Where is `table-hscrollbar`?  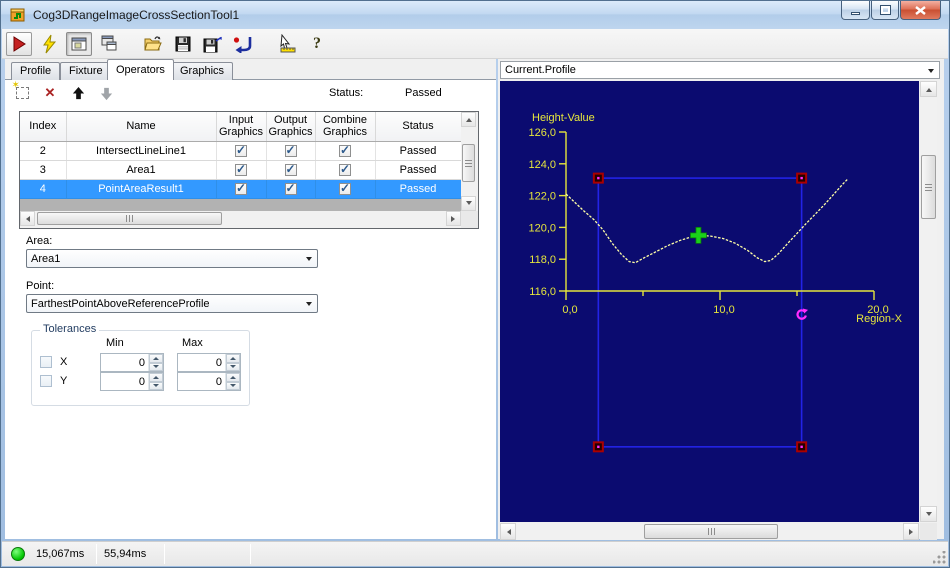
table-hscrollbar is located at coordinates (240, 219).